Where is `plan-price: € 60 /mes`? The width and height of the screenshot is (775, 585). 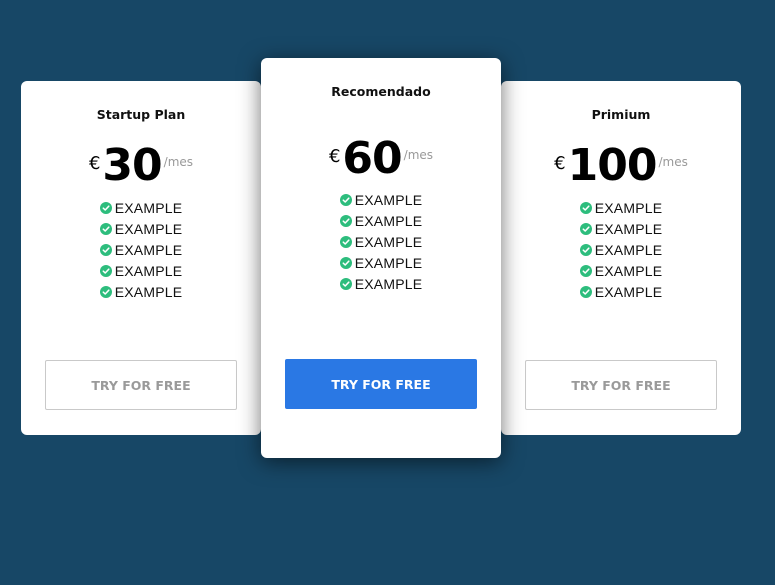 plan-price: € 60 /mes is located at coordinates (381, 159).